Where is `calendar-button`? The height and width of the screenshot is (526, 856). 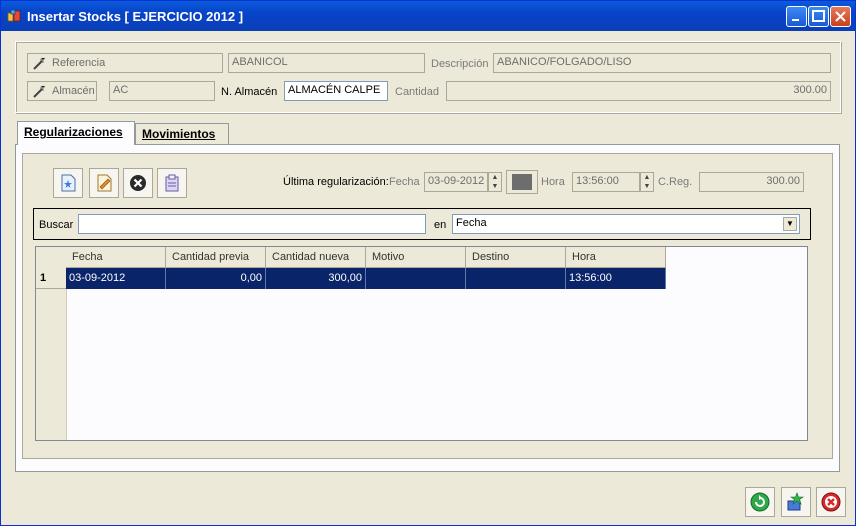 calendar-button is located at coordinates (522, 182).